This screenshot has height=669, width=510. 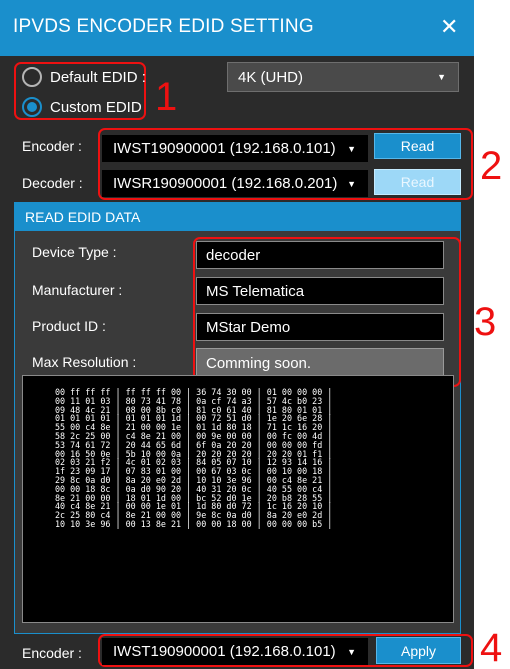 I want to click on max-resolution-label: Max Resolution :, so click(x=84, y=362).